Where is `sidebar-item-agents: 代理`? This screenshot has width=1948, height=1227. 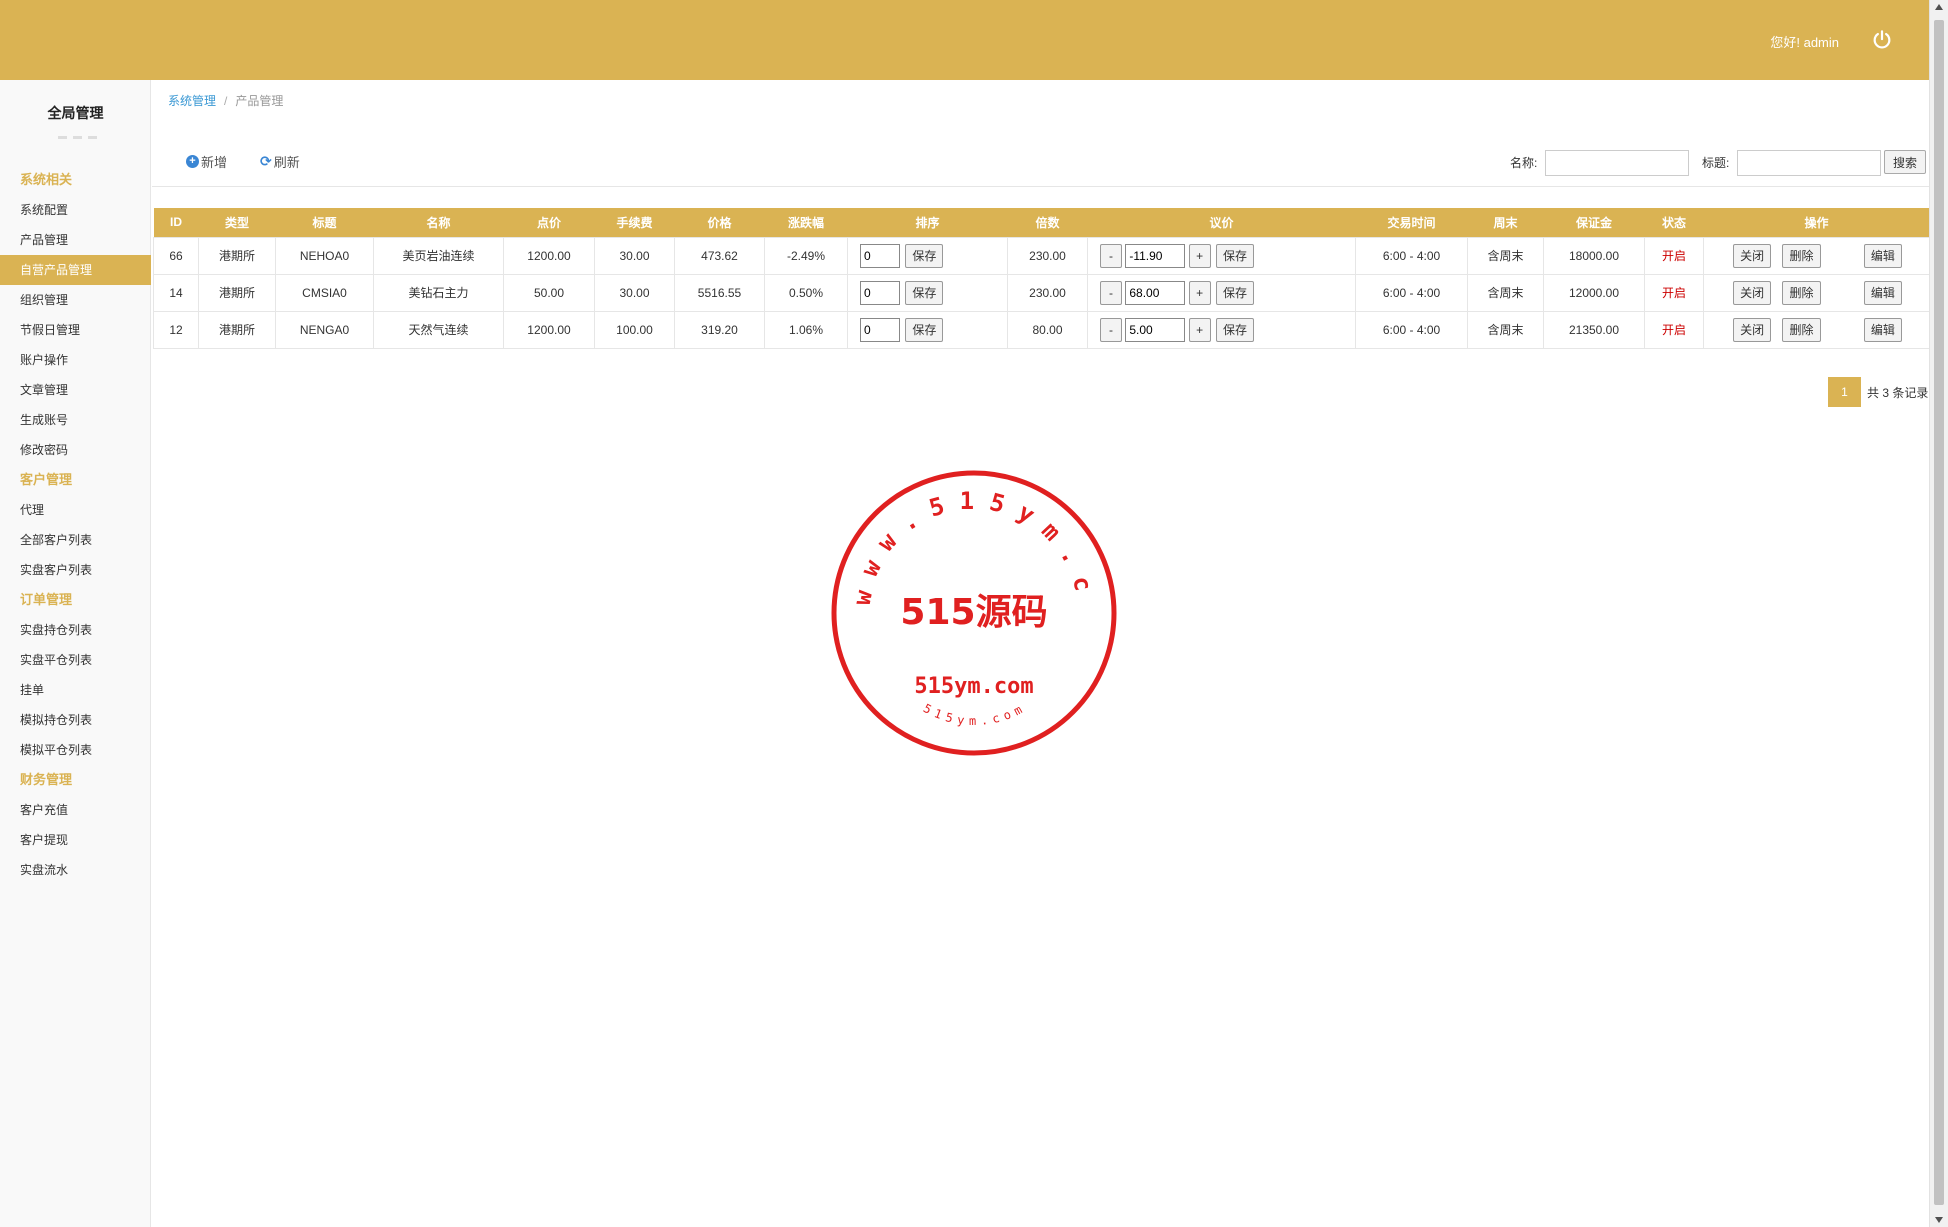
sidebar-item-agents: 代理 is located at coordinates (75, 510).